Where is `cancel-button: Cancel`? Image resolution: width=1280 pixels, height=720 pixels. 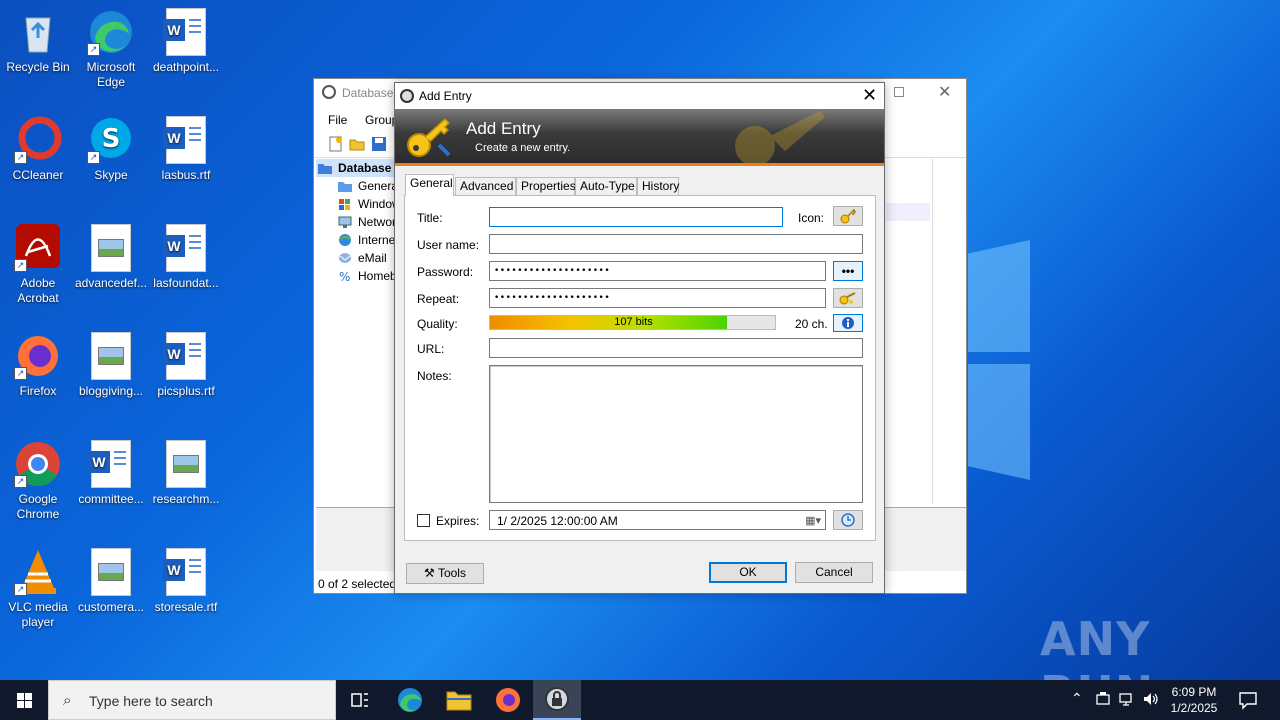
cancel-button: Cancel is located at coordinates (834, 572).